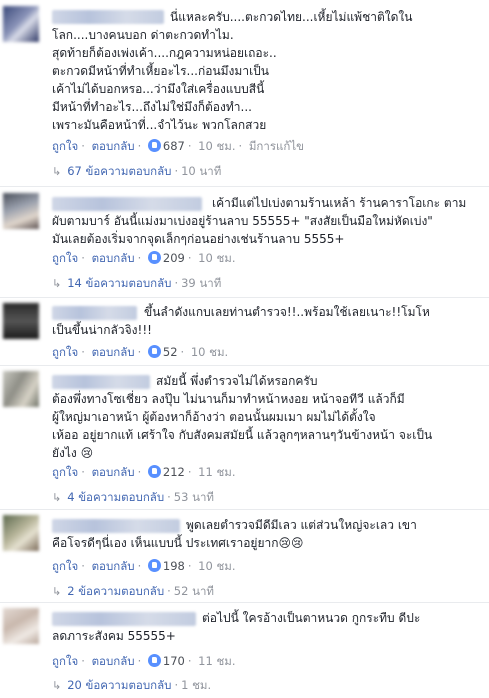  I want to click on like-count: 687, so click(174, 146).